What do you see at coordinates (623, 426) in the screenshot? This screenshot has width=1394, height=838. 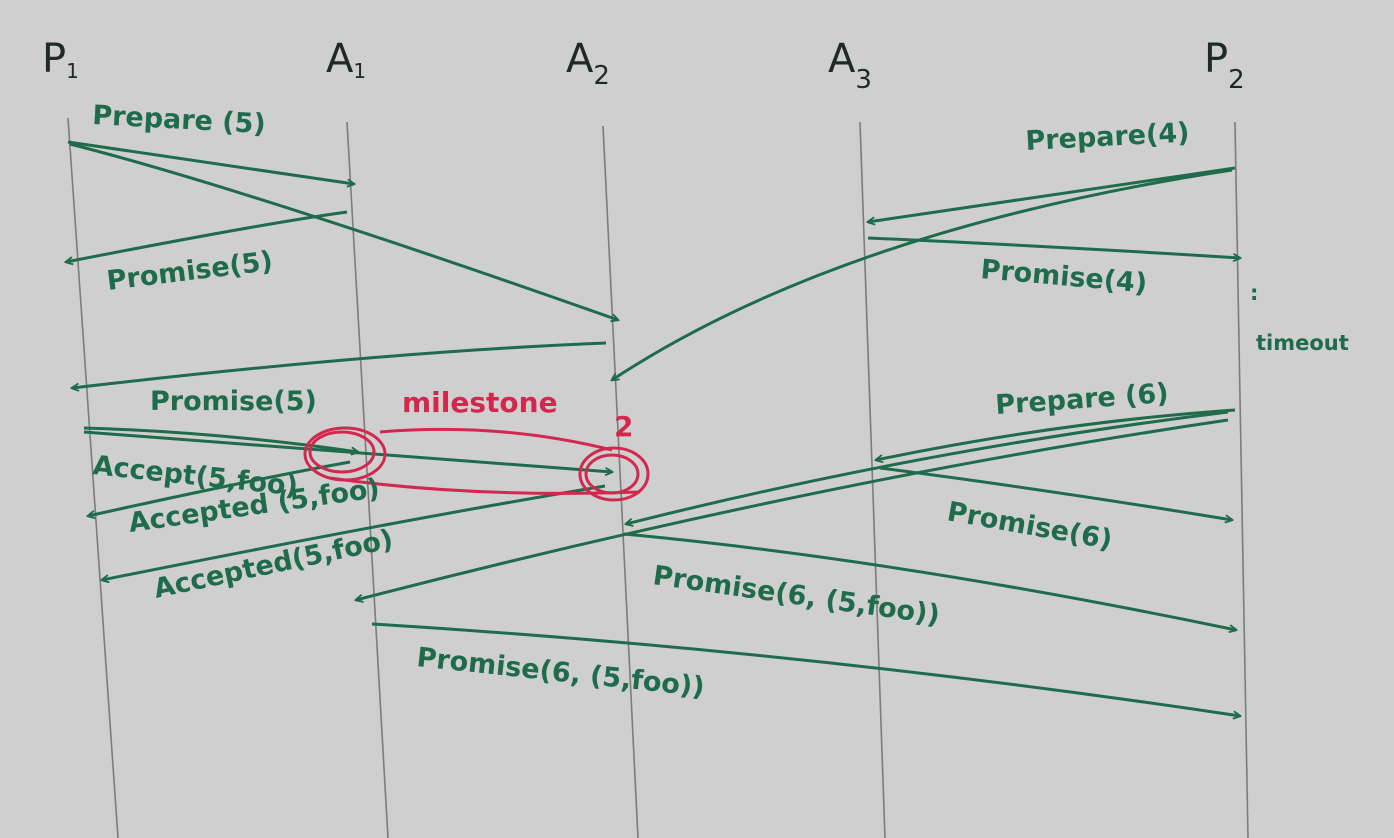 I see `milestone-number: 2` at bounding box center [623, 426].